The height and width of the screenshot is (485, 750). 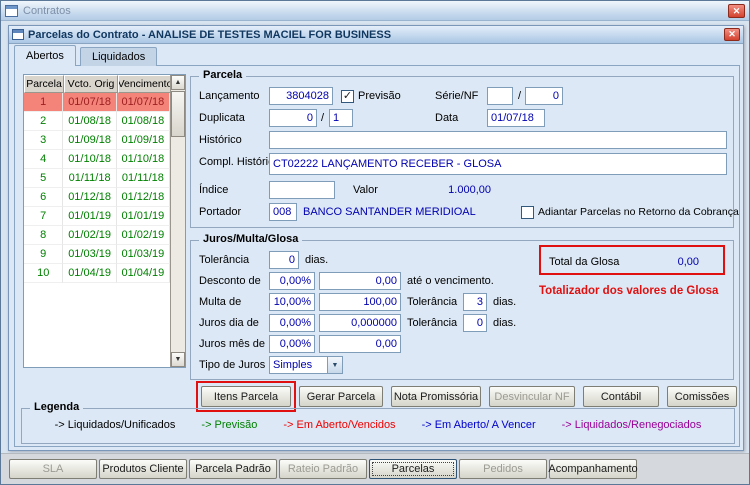 I want to click on duplicata-input, so click(x=293, y=118).